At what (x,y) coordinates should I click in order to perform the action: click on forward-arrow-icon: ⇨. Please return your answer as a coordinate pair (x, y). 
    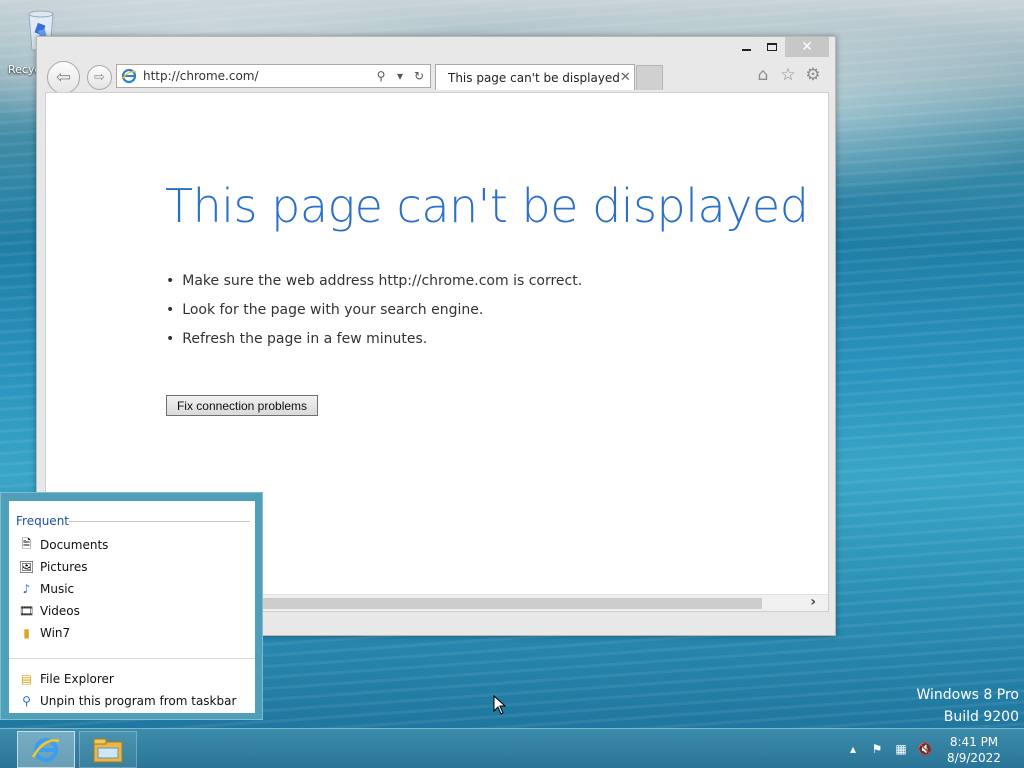
    Looking at the image, I should click on (99, 77).